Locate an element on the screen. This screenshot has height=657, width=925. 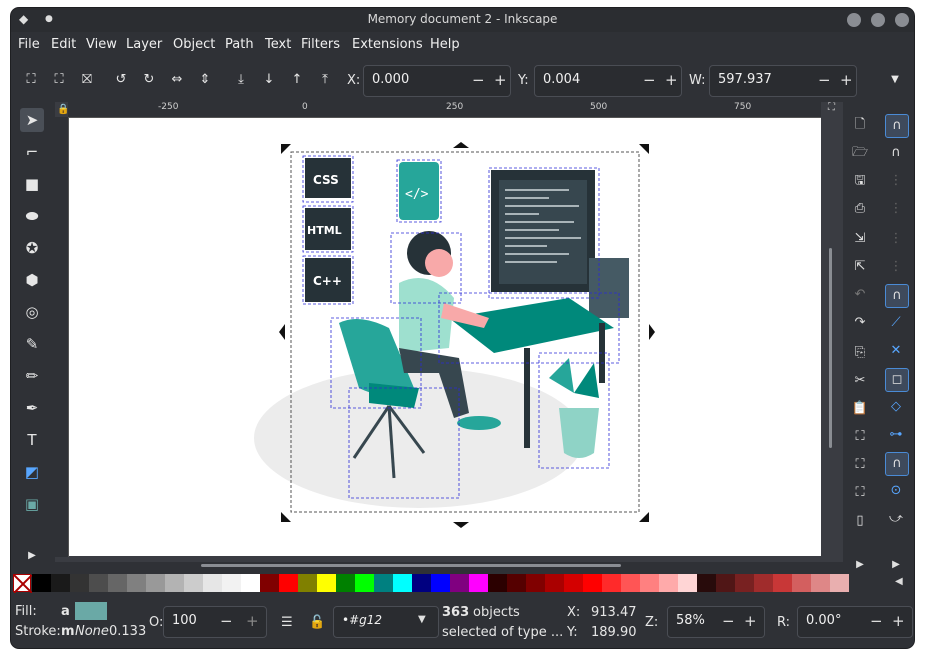
document-properties-icon: ▯ is located at coordinates (860, 521).